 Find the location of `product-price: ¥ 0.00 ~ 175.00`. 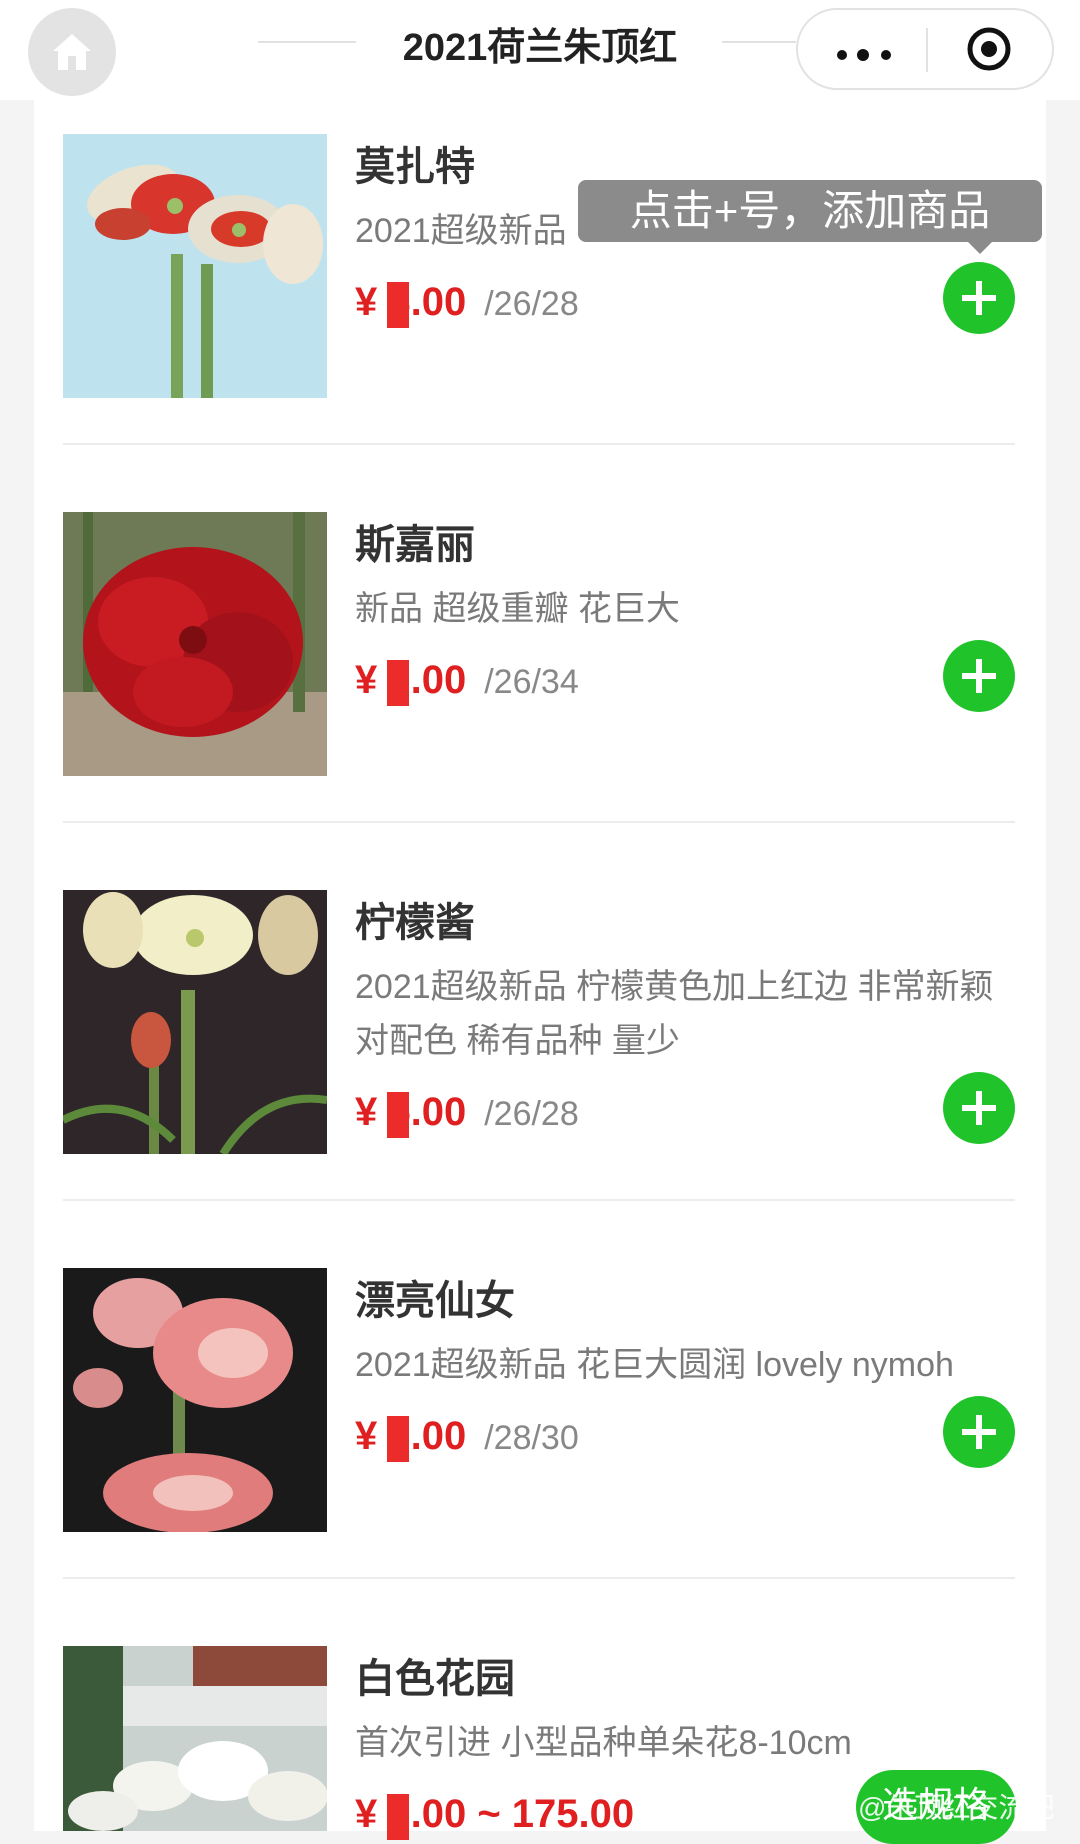

product-price: ¥ 0.00 ~ 175.00 is located at coordinates (494, 1816).